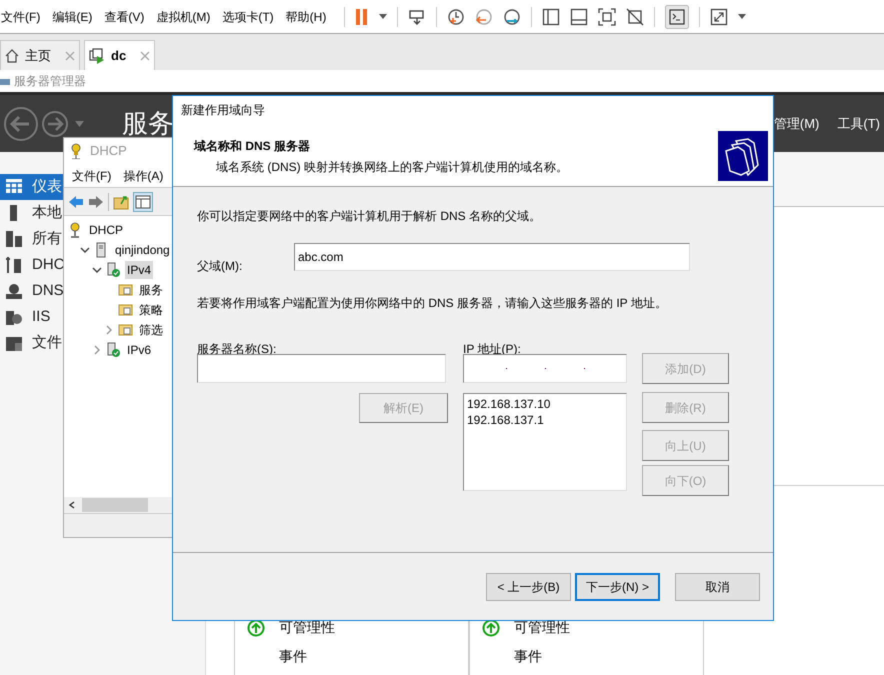  What do you see at coordinates (223, 110) in the screenshot?
I see `dialog-title: 新建作用域向导` at bounding box center [223, 110].